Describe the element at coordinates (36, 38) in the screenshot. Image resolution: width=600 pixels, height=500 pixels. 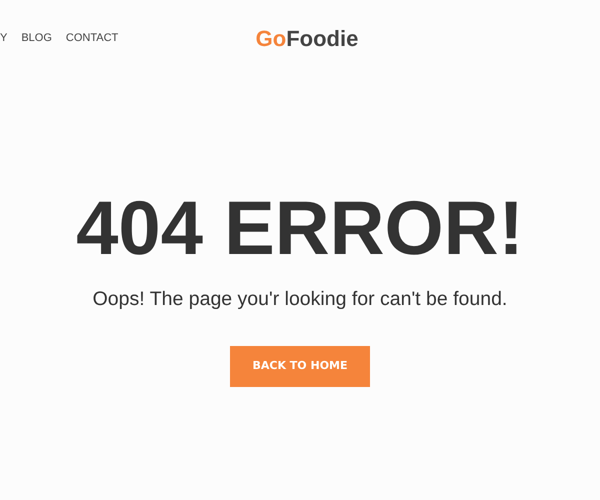
I see `nav-link: BLOG` at that location.